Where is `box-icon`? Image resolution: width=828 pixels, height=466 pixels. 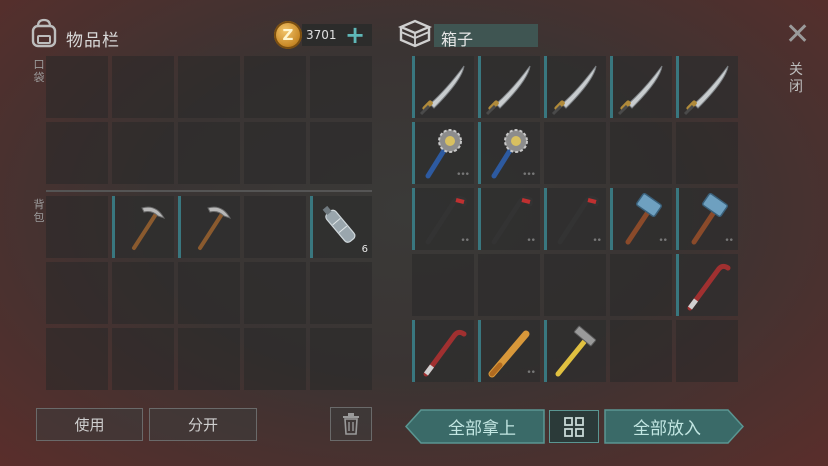
box-icon is located at coordinates (415, 33).